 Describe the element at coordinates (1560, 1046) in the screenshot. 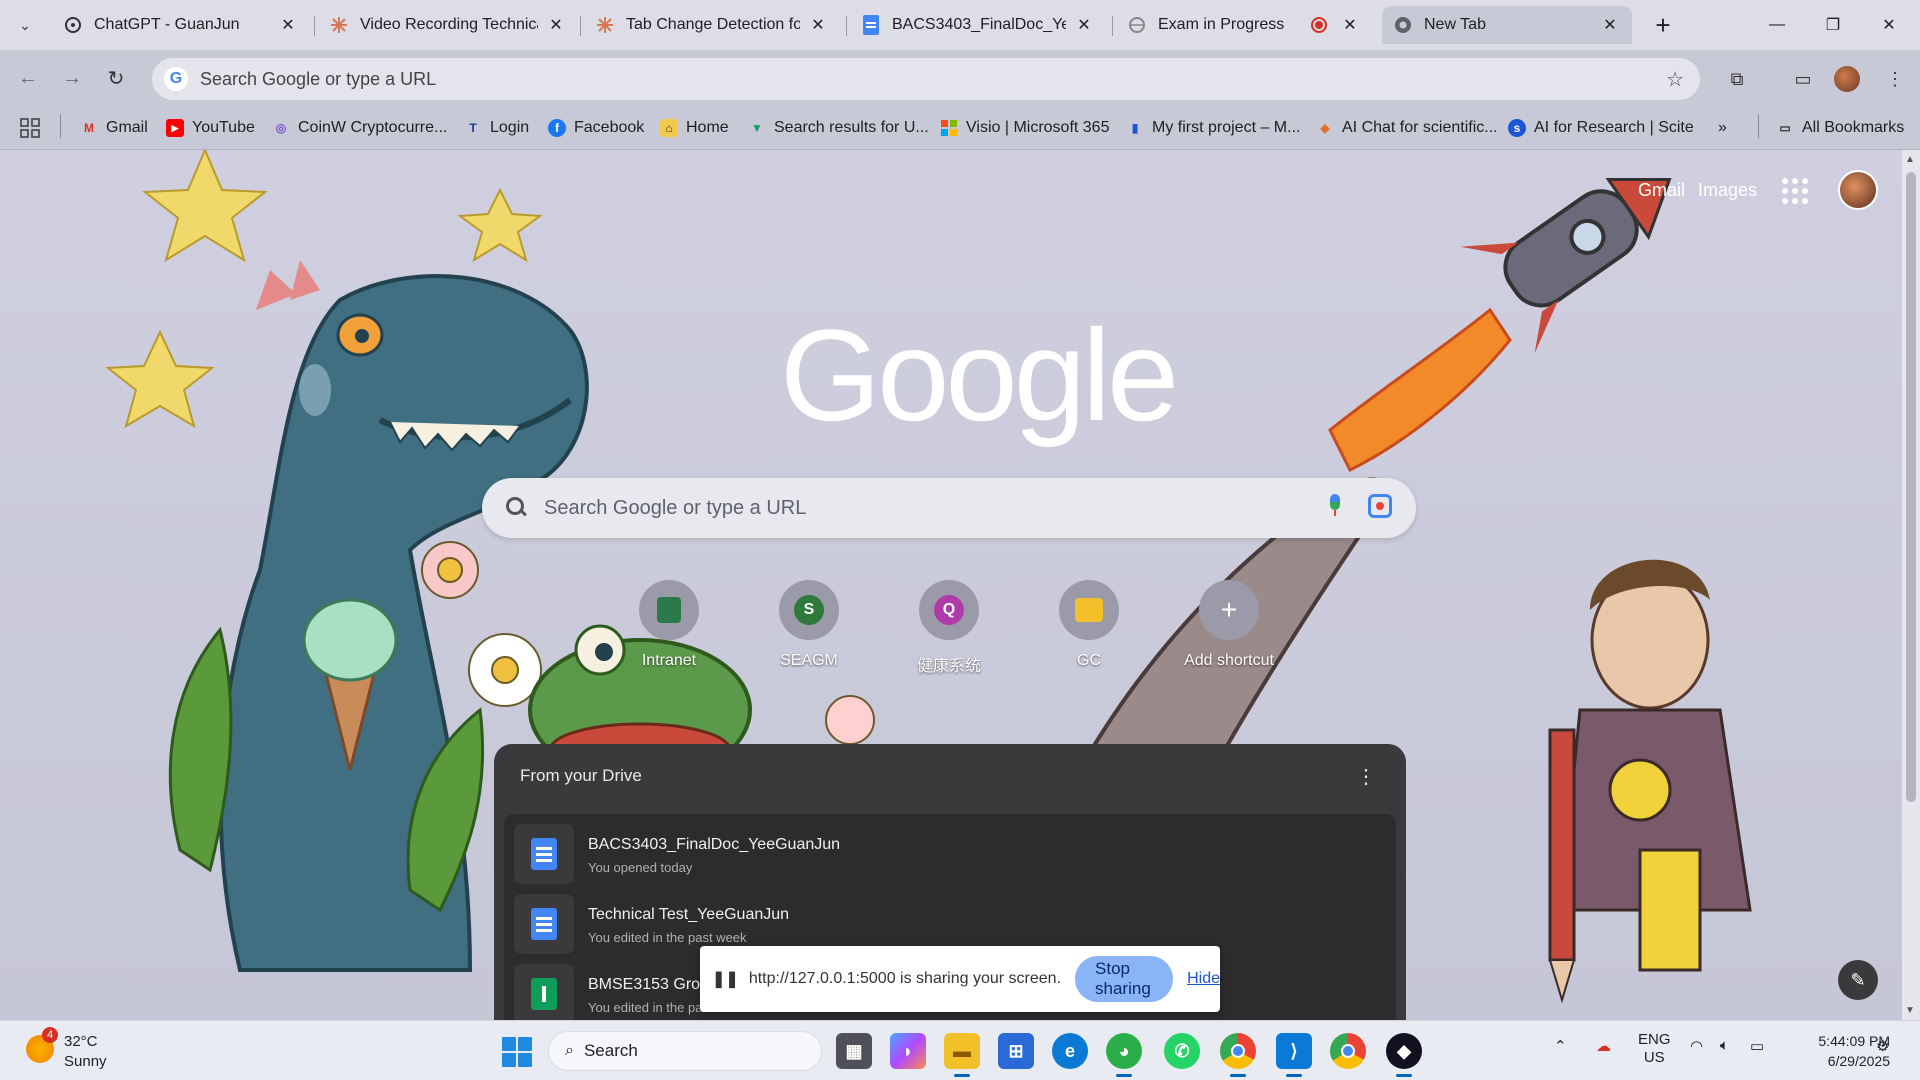

I see `tray-overflow-chevron-icon: ⌃` at that location.